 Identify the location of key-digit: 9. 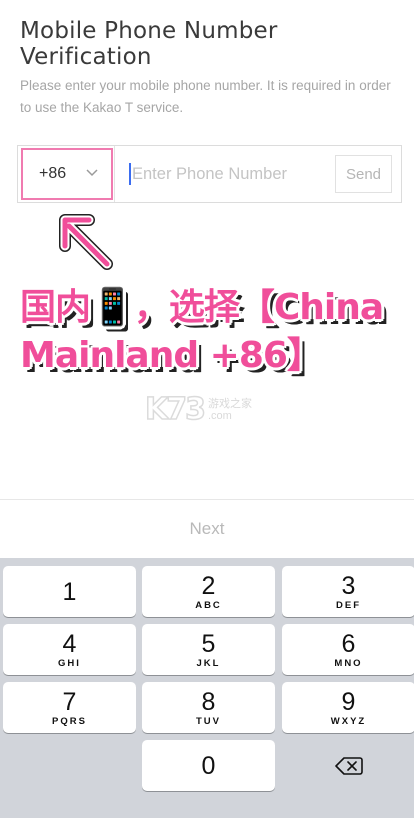
(348, 701).